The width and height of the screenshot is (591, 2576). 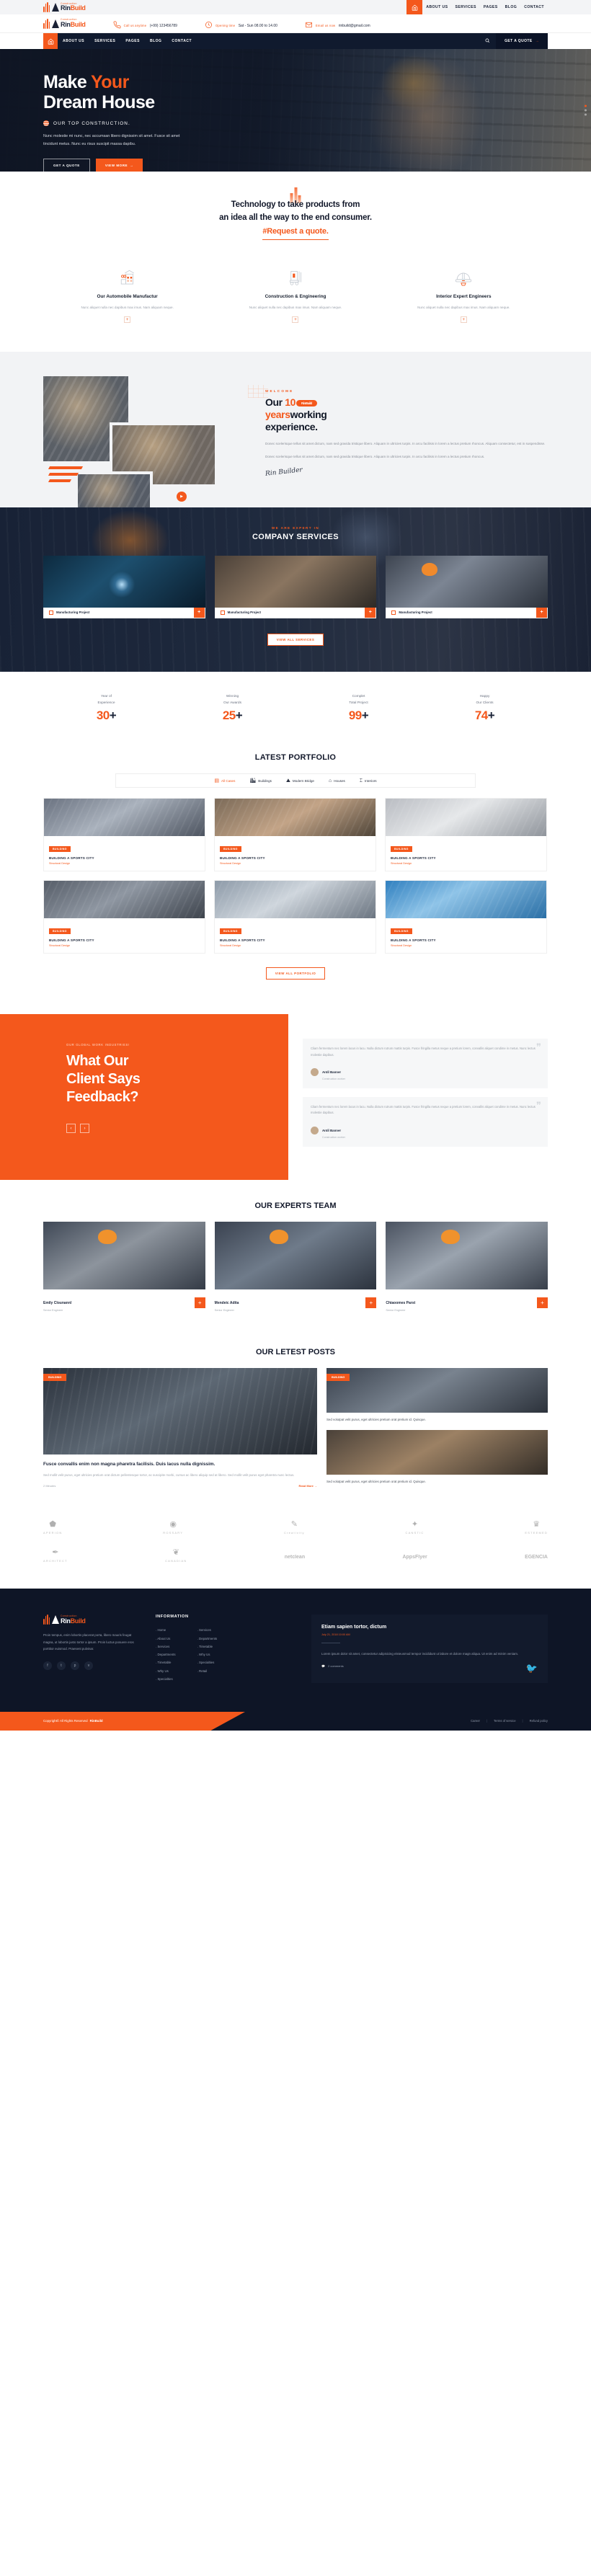 I want to click on footer-link: . Retail, so click(x=207, y=1671).